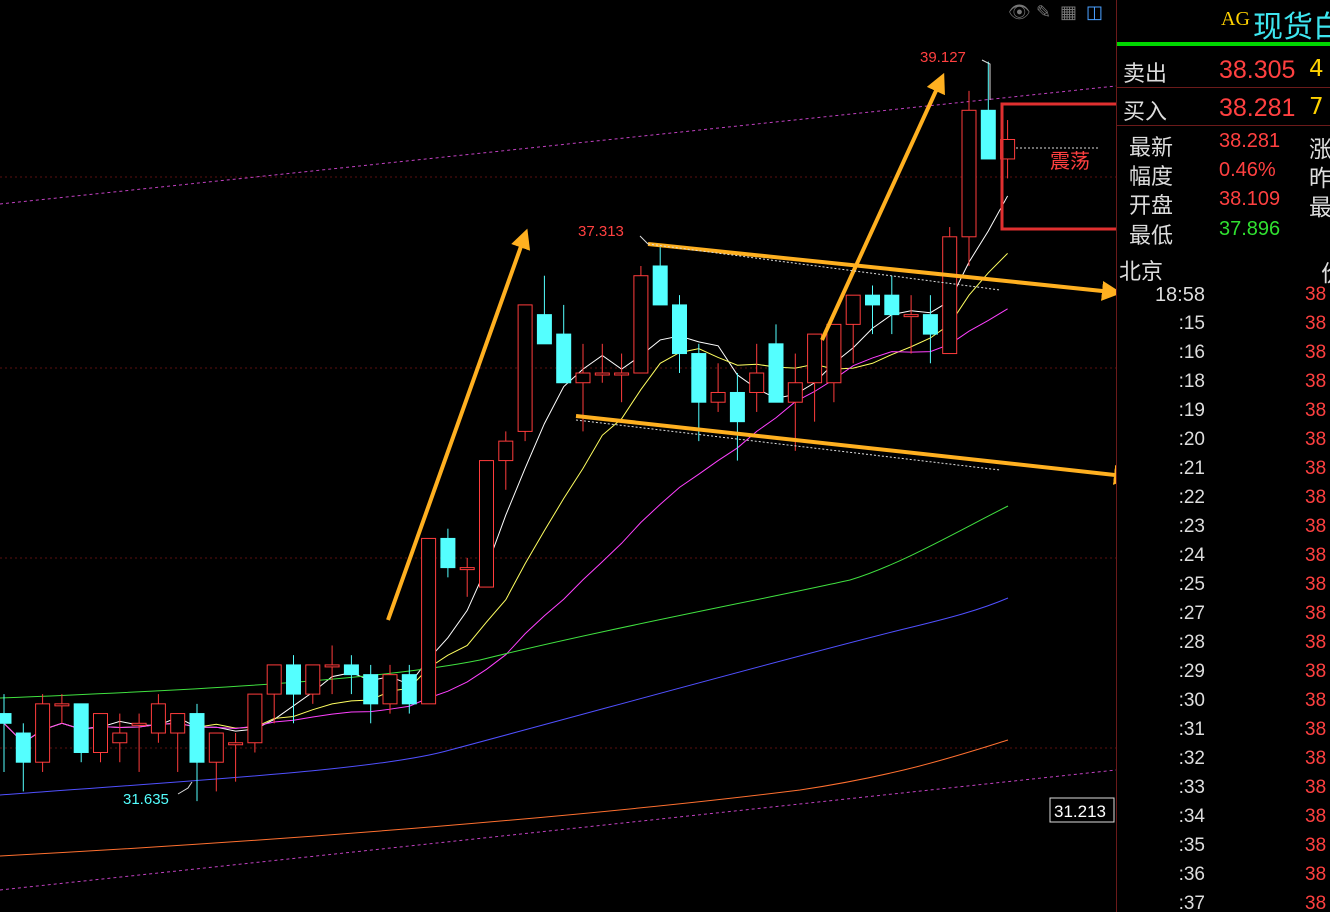 This screenshot has width=1330, height=912. Describe the element at coordinates (1223, 175) in the screenshot. I see `quote-row: 幅度 0.46% 昨` at that location.